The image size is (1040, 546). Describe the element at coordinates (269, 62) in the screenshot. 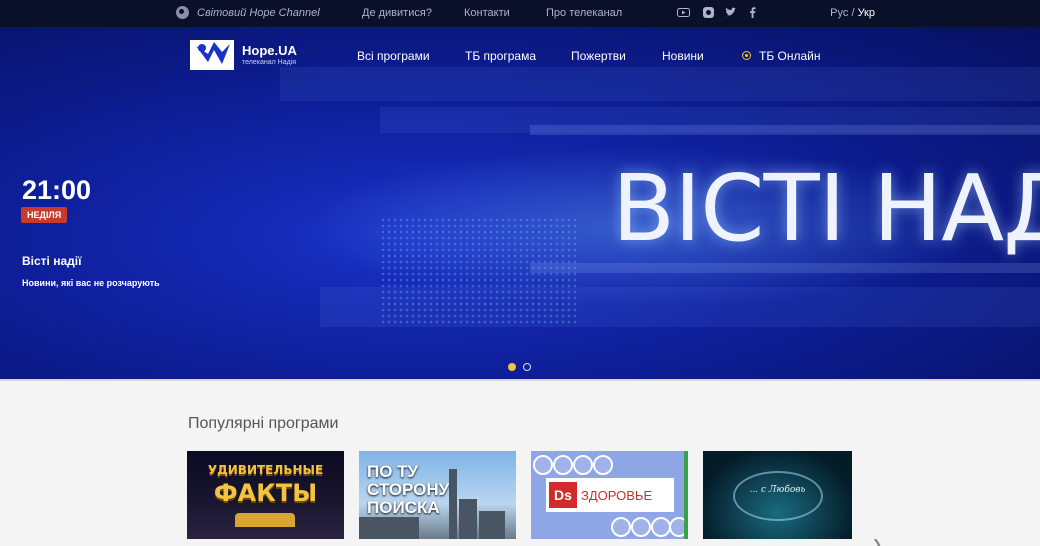

I see `logo-subtitle: телеканал Надія` at that location.